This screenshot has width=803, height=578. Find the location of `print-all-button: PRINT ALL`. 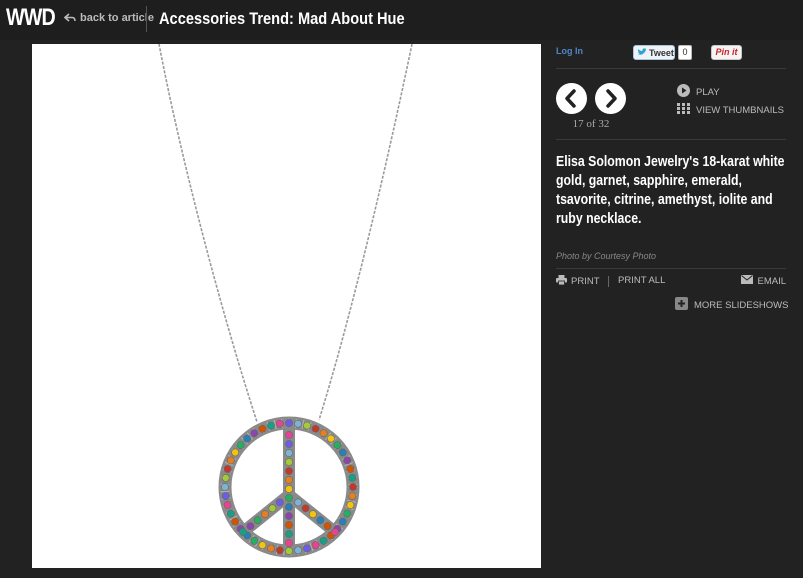

print-all-button: PRINT ALL is located at coordinates (641, 280).